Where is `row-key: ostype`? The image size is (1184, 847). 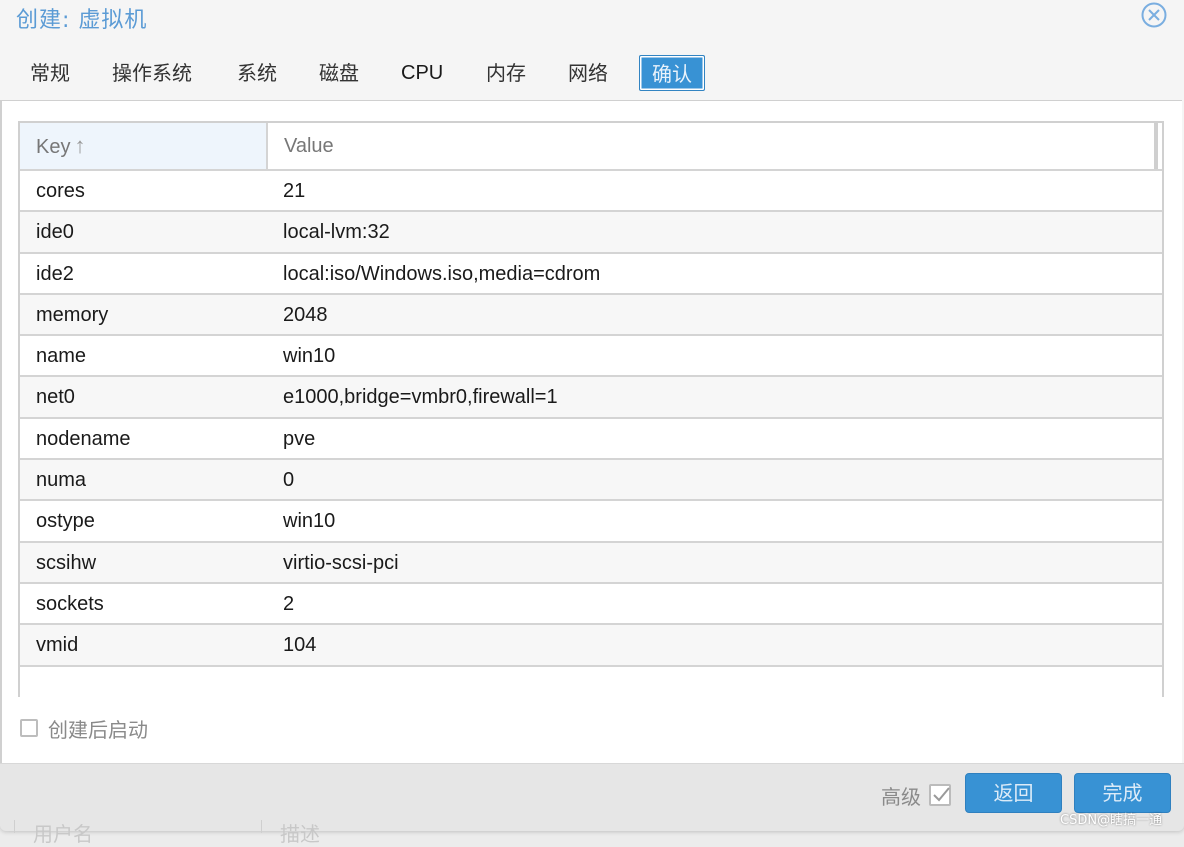
row-key: ostype is located at coordinates (65, 521).